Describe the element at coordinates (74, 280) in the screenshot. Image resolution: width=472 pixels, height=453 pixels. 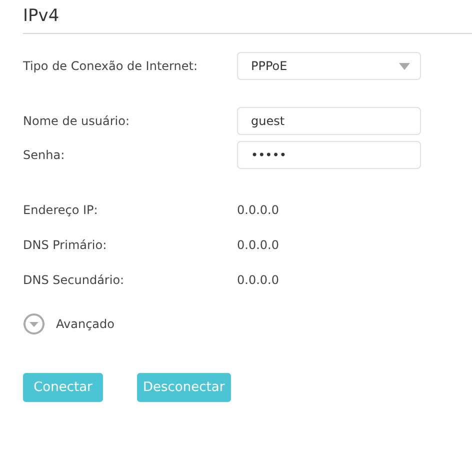
I see `info-label: DNS Secundário:` at that location.